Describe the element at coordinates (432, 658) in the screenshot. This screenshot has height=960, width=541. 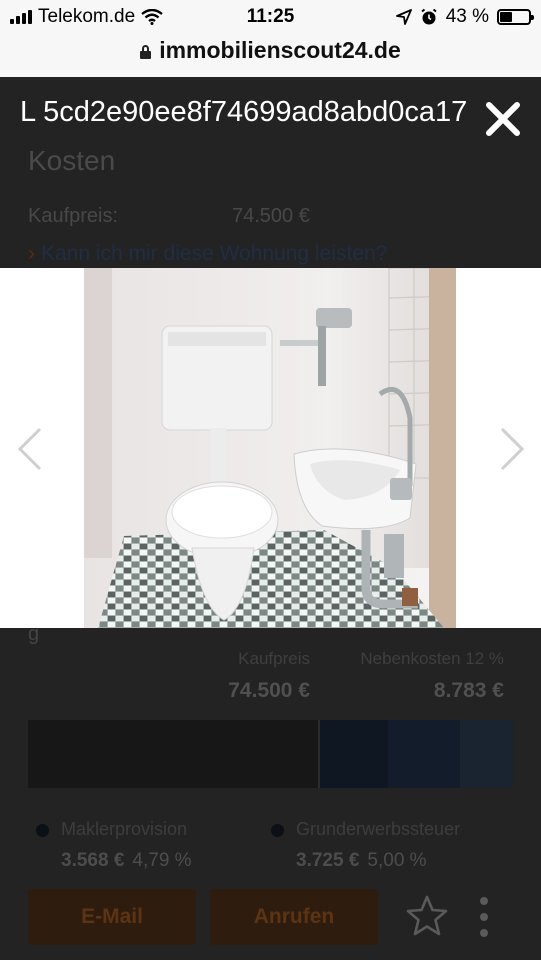
I see `breakdown-col2-label: Nebenkosten 12 %` at that location.